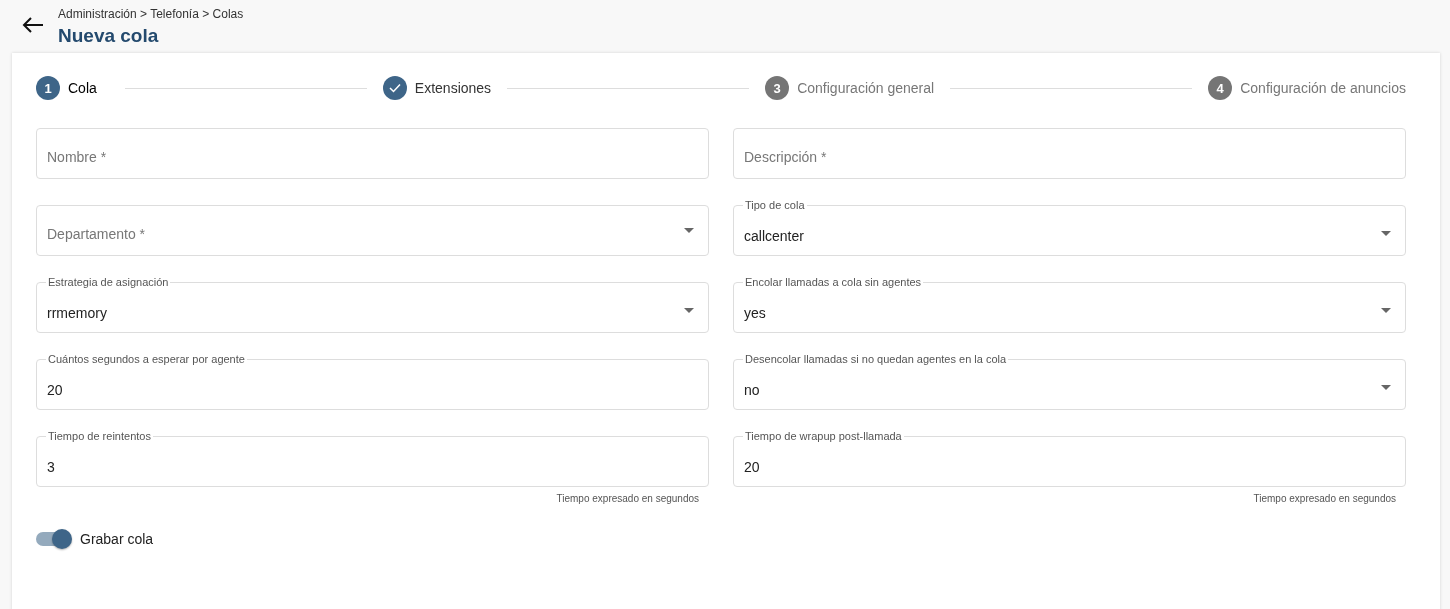  I want to click on step-label: Extensiones, so click(453, 88).